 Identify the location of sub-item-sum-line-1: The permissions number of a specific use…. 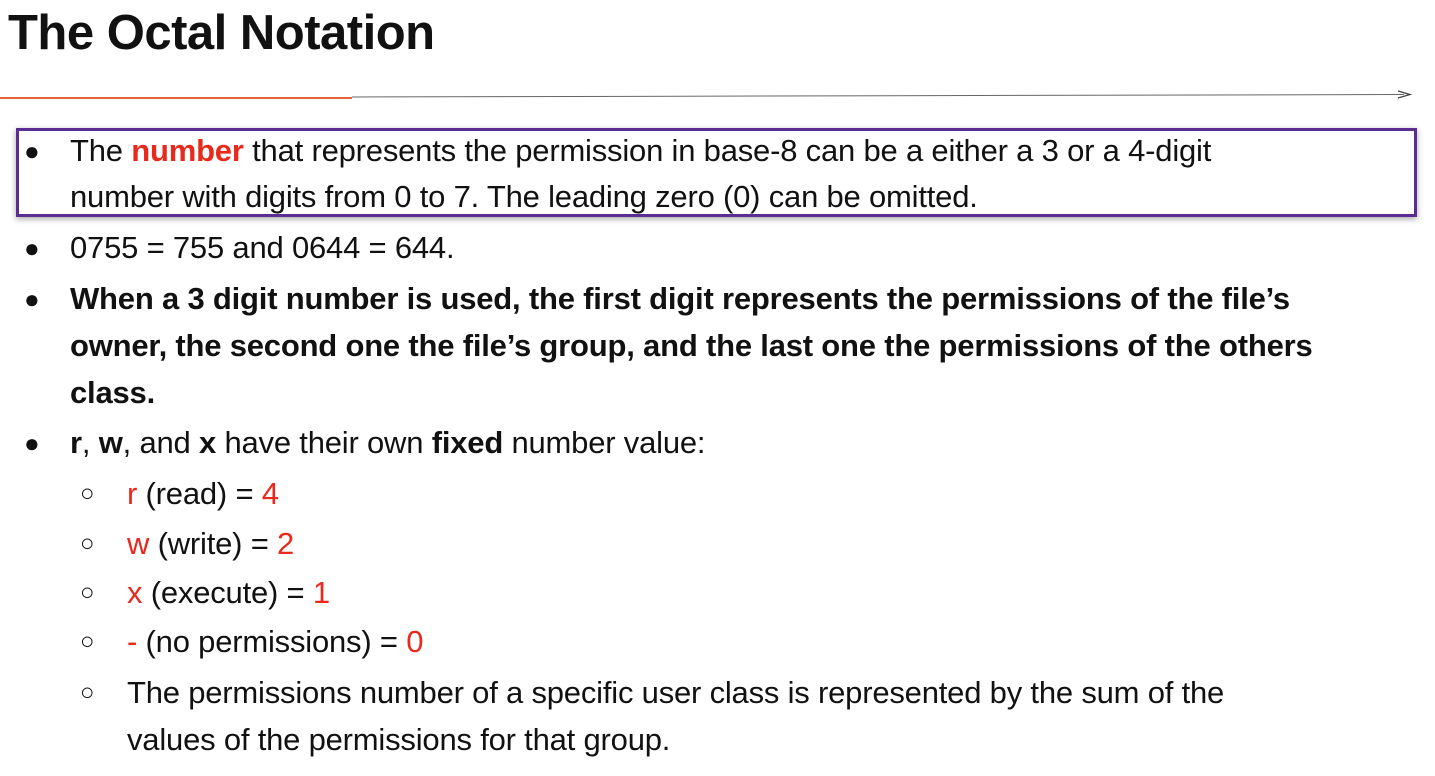
(676, 692).